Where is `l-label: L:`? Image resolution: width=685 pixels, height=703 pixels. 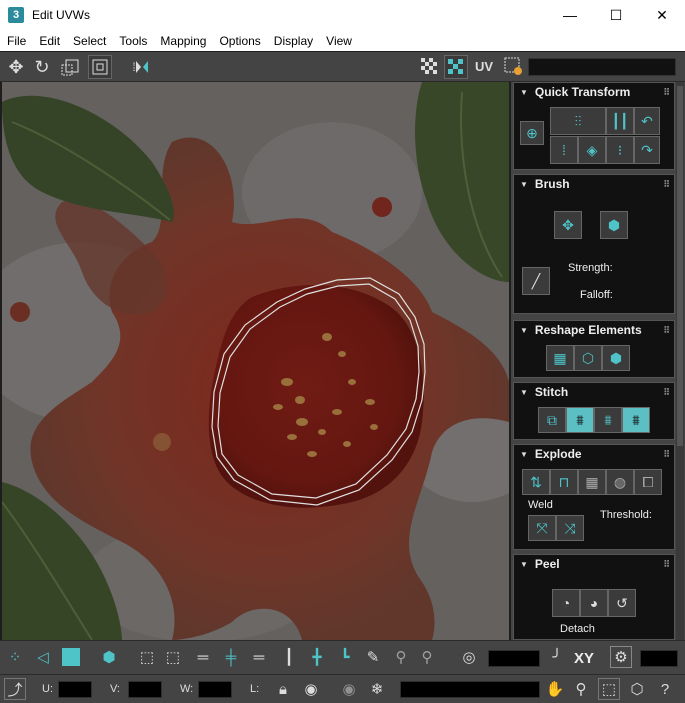 l-label: L: is located at coordinates (255, 689).